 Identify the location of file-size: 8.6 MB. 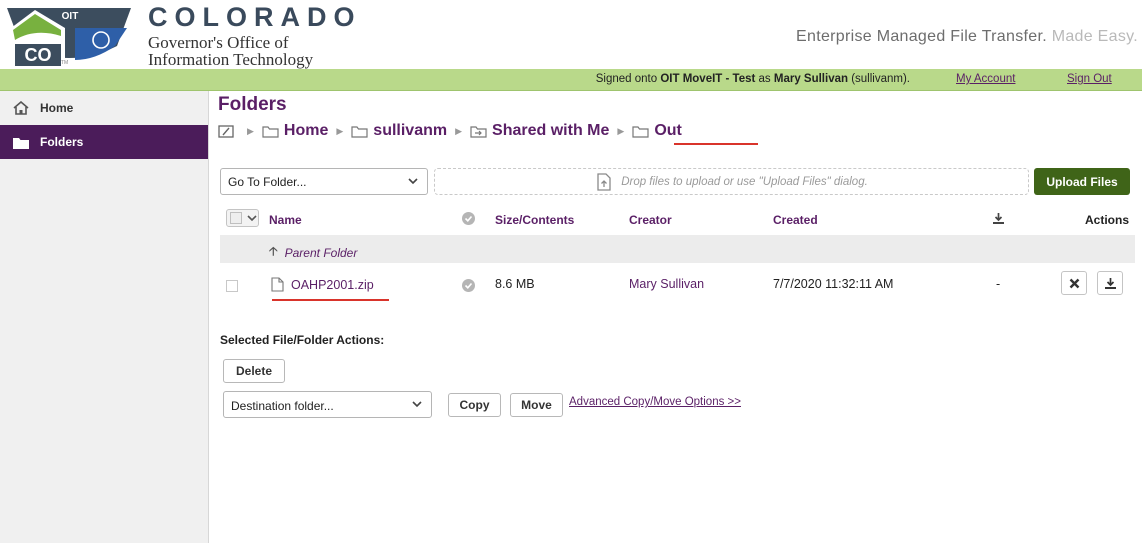
(515, 284).